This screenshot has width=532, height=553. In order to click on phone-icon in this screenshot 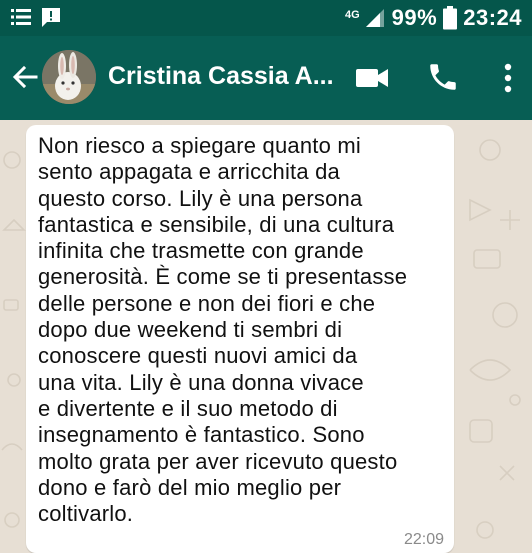, I will do `click(443, 77)`.